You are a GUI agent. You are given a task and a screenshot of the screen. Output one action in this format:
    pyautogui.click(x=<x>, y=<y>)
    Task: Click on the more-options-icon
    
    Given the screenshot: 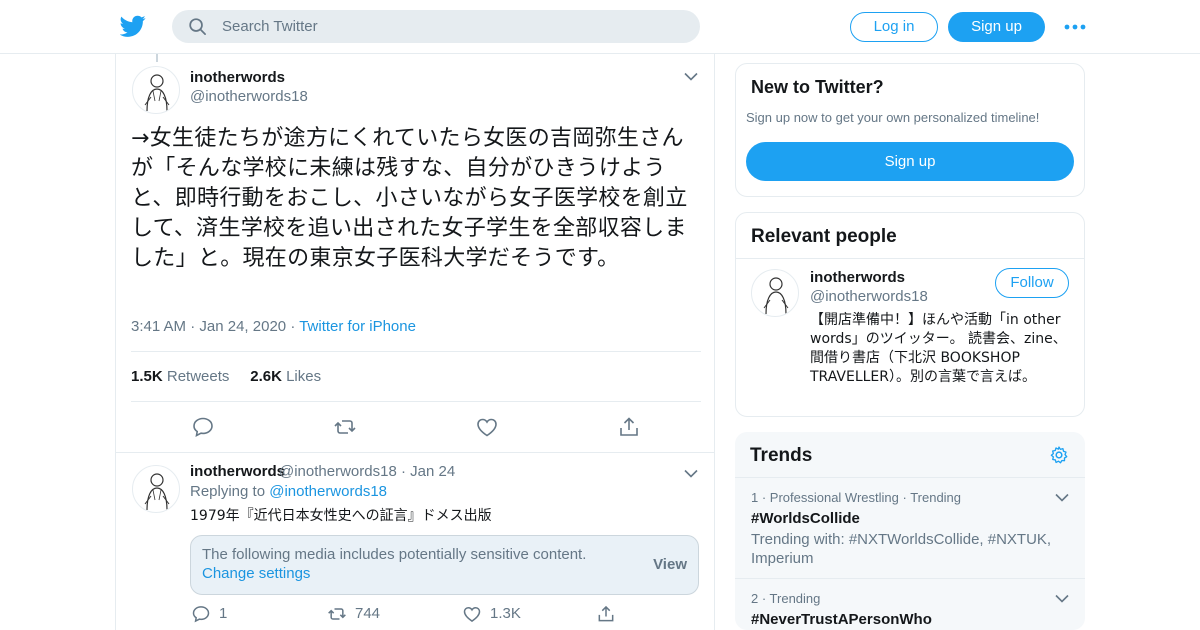 What is the action you would take?
    pyautogui.click(x=1075, y=27)
    